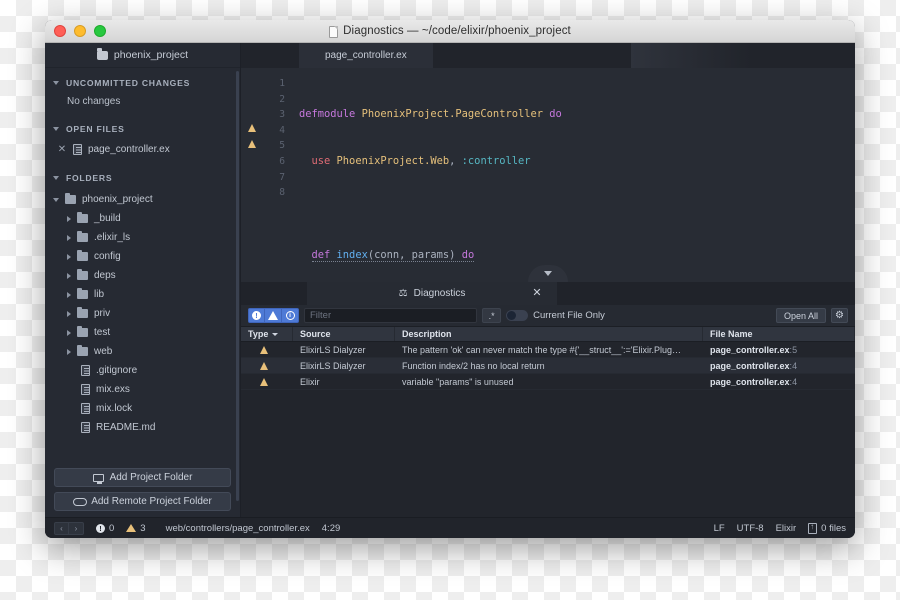  Describe the element at coordinates (282, 193) in the screenshot. I see `line-number: 8` at that location.